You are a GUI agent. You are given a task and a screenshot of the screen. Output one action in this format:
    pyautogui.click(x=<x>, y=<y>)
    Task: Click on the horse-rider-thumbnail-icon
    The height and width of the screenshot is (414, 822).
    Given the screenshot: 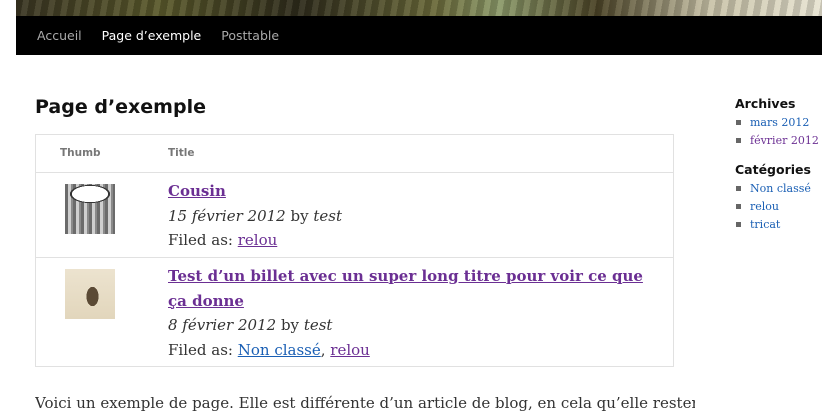 What is the action you would take?
    pyautogui.click(x=90, y=294)
    